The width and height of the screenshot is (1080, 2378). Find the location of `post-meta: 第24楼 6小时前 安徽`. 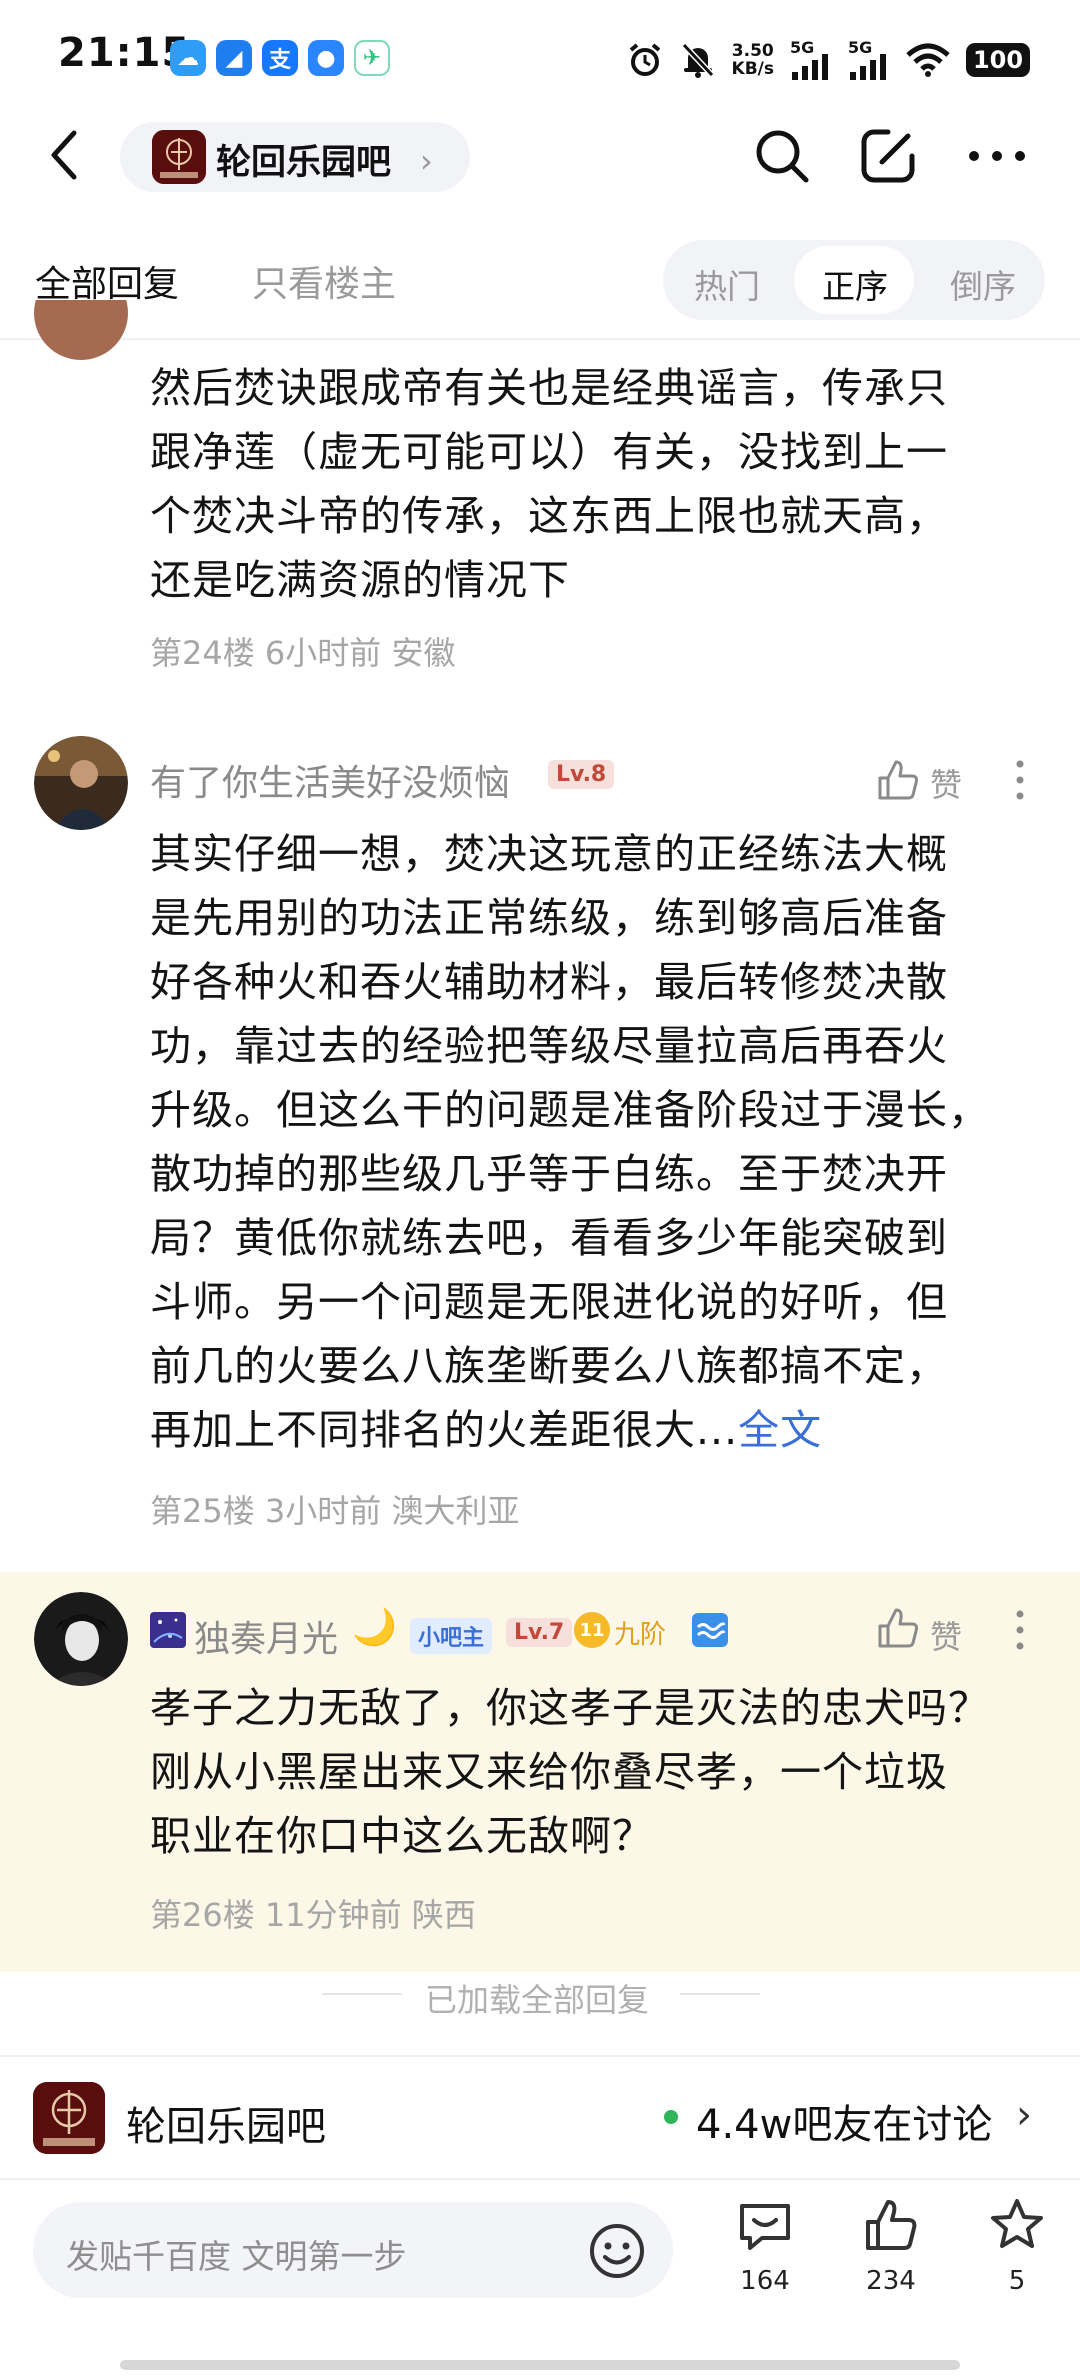

post-meta: 第24楼 6小时前 安徽 is located at coordinates (302, 651).